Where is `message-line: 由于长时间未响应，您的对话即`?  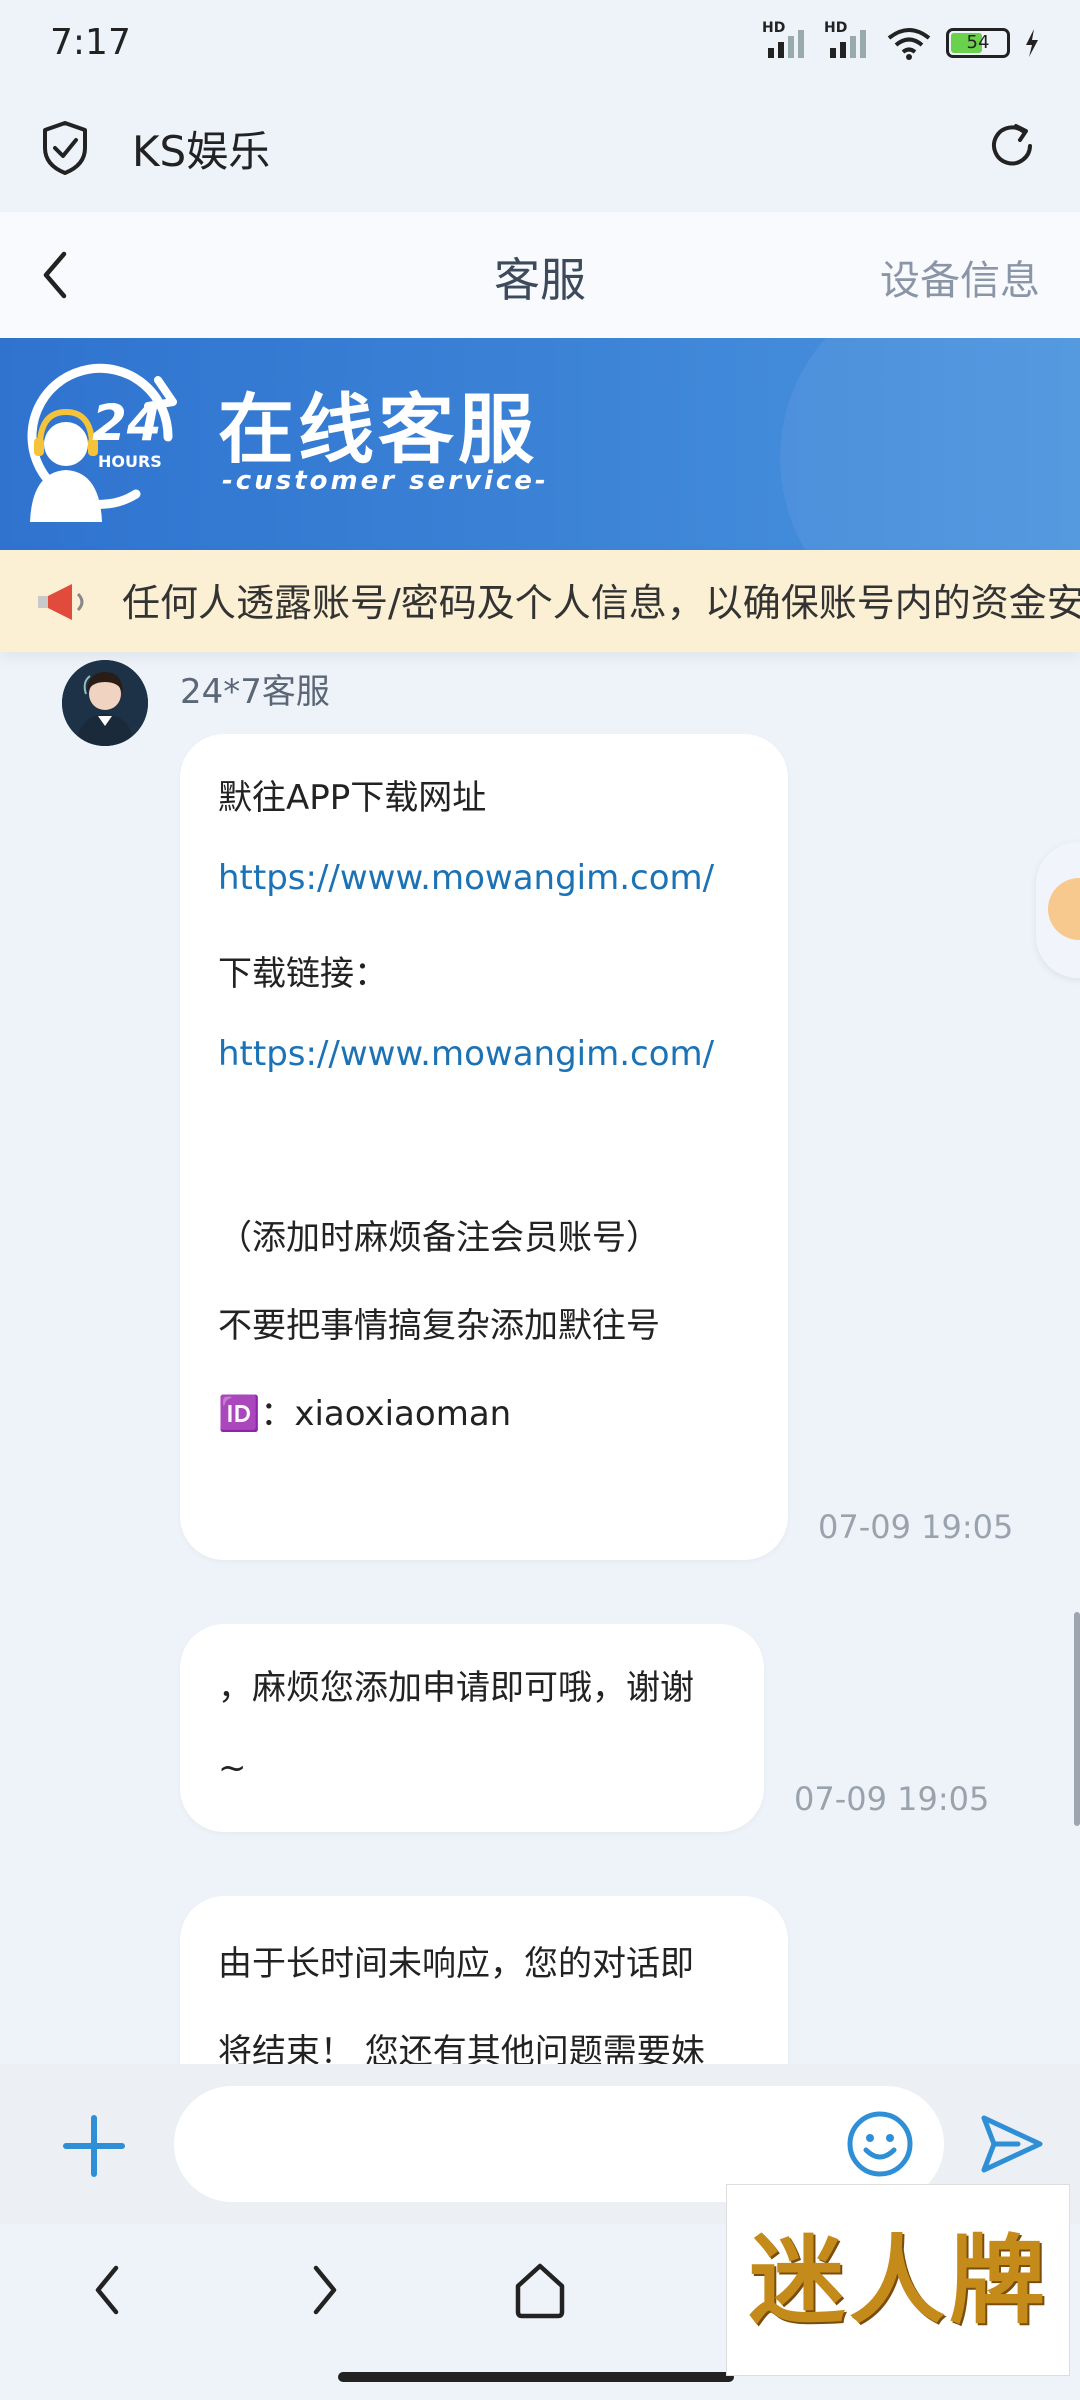
message-line: 由于长时间未响应，您的对话即 is located at coordinates (456, 1964).